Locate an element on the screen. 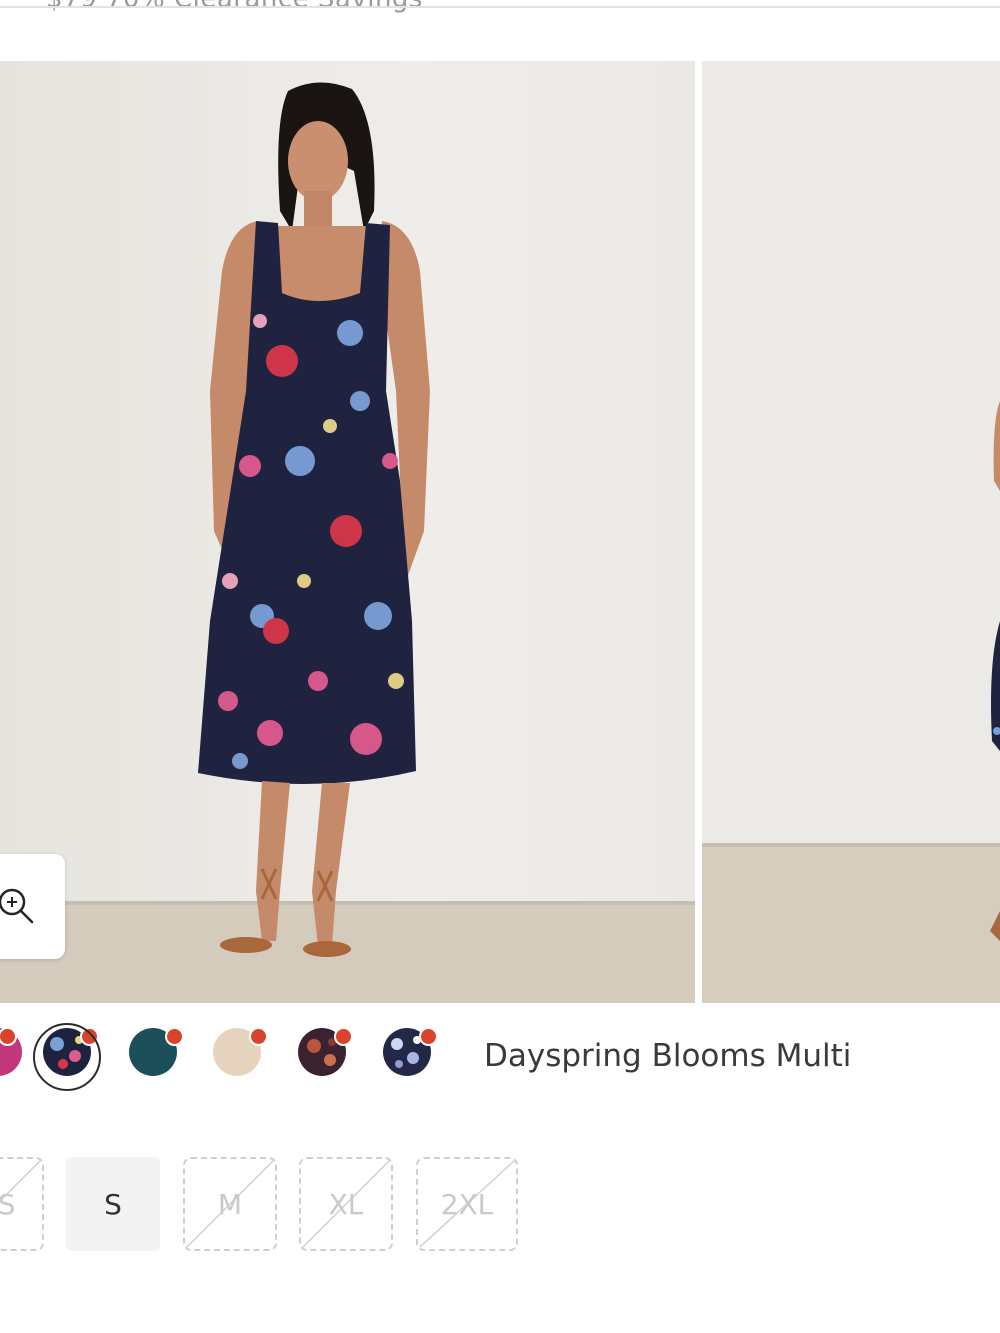 Image resolution: width=1000 pixels, height=1333 pixels. size-label: S is located at coordinates (113, 1204).